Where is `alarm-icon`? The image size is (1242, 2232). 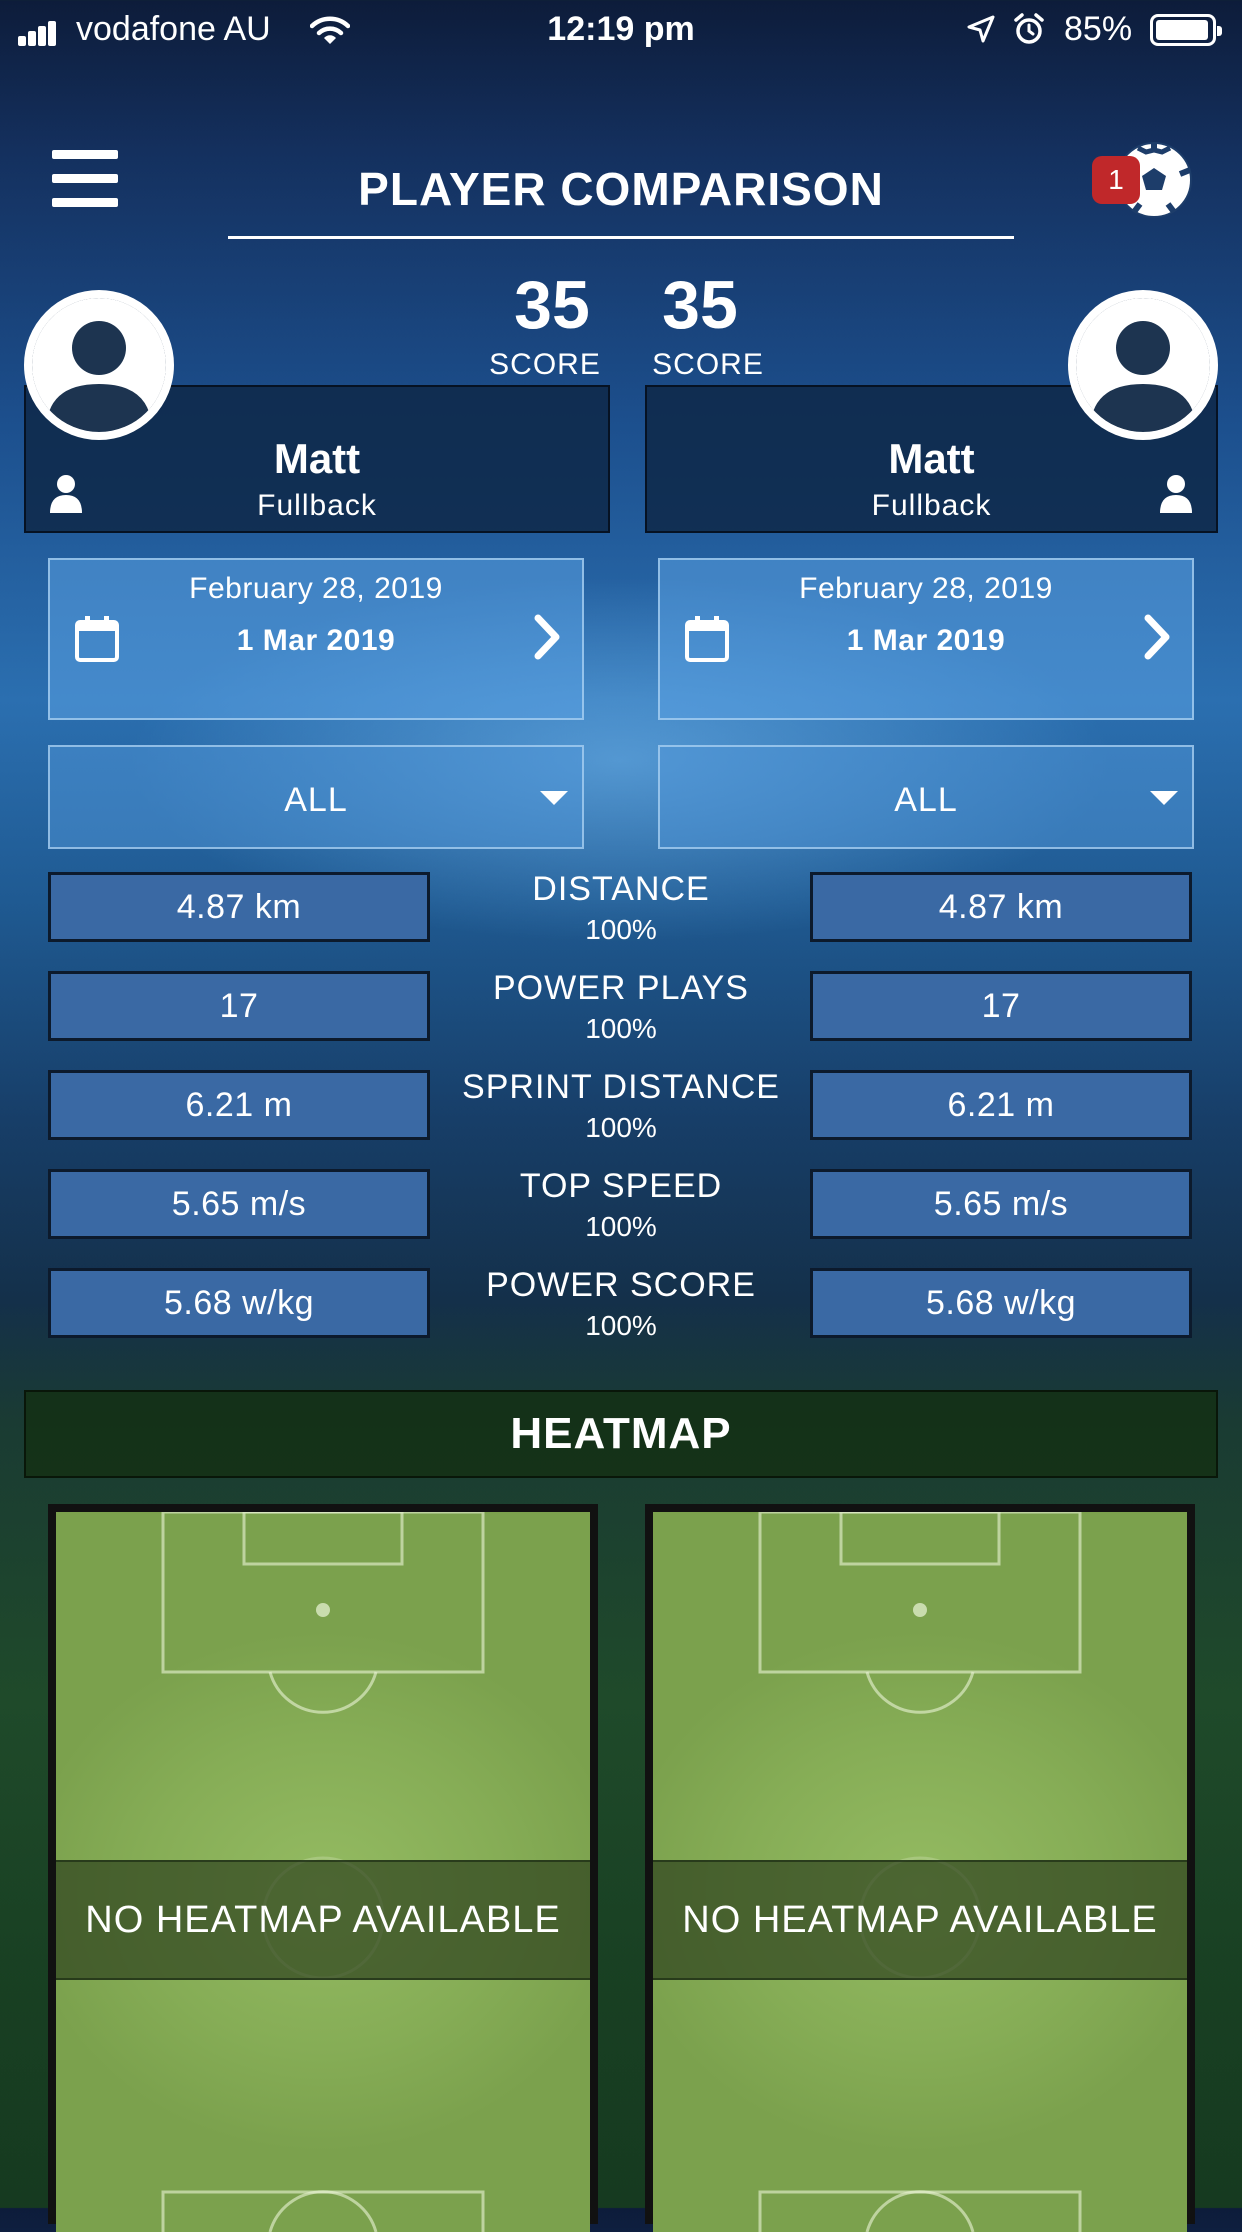
alarm-icon is located at coordinates (1029, 28).